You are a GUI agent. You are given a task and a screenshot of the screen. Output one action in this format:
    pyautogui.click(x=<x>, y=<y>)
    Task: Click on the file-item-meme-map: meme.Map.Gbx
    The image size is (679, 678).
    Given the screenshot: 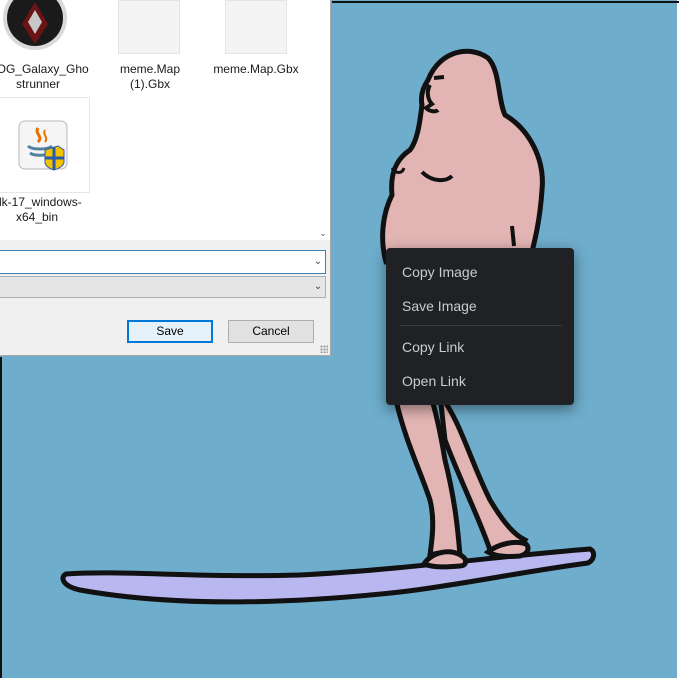 What is the action you would take?
    pyautogui.click(x=256, y=47)
    